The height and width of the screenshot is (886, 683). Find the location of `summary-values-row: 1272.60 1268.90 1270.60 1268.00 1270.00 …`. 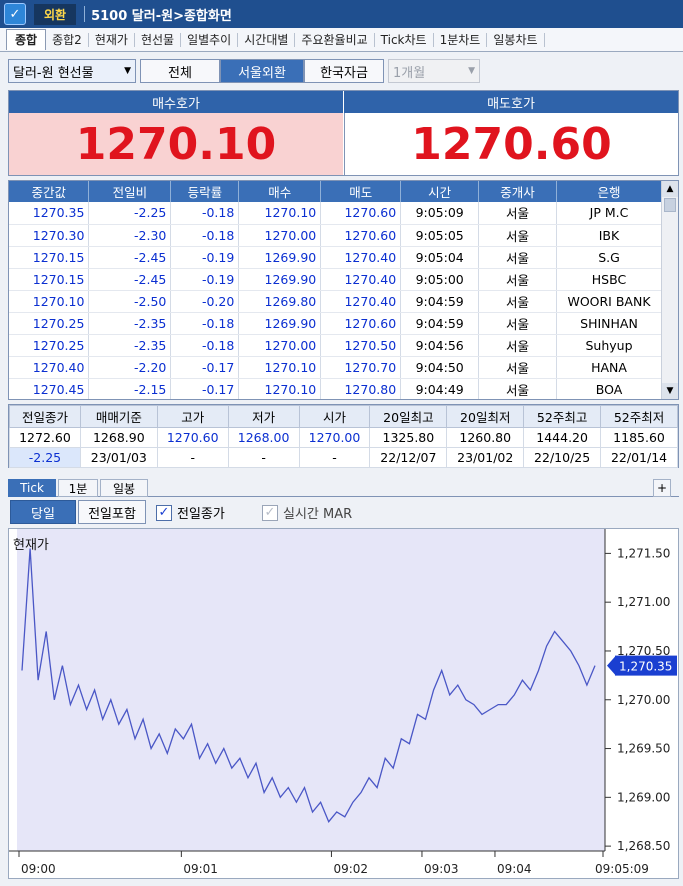

summary-values-row: 1272.60 1268.90 1270.60 1268.00 1270.00 … is located at coordinates (343, 437).